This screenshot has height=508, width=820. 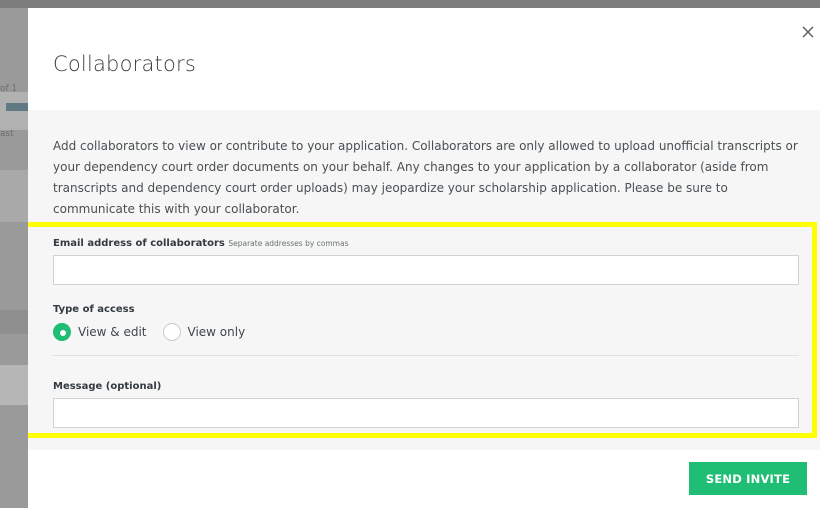 I want to click on message-label: Message (optional), so click(x=107, y=386).